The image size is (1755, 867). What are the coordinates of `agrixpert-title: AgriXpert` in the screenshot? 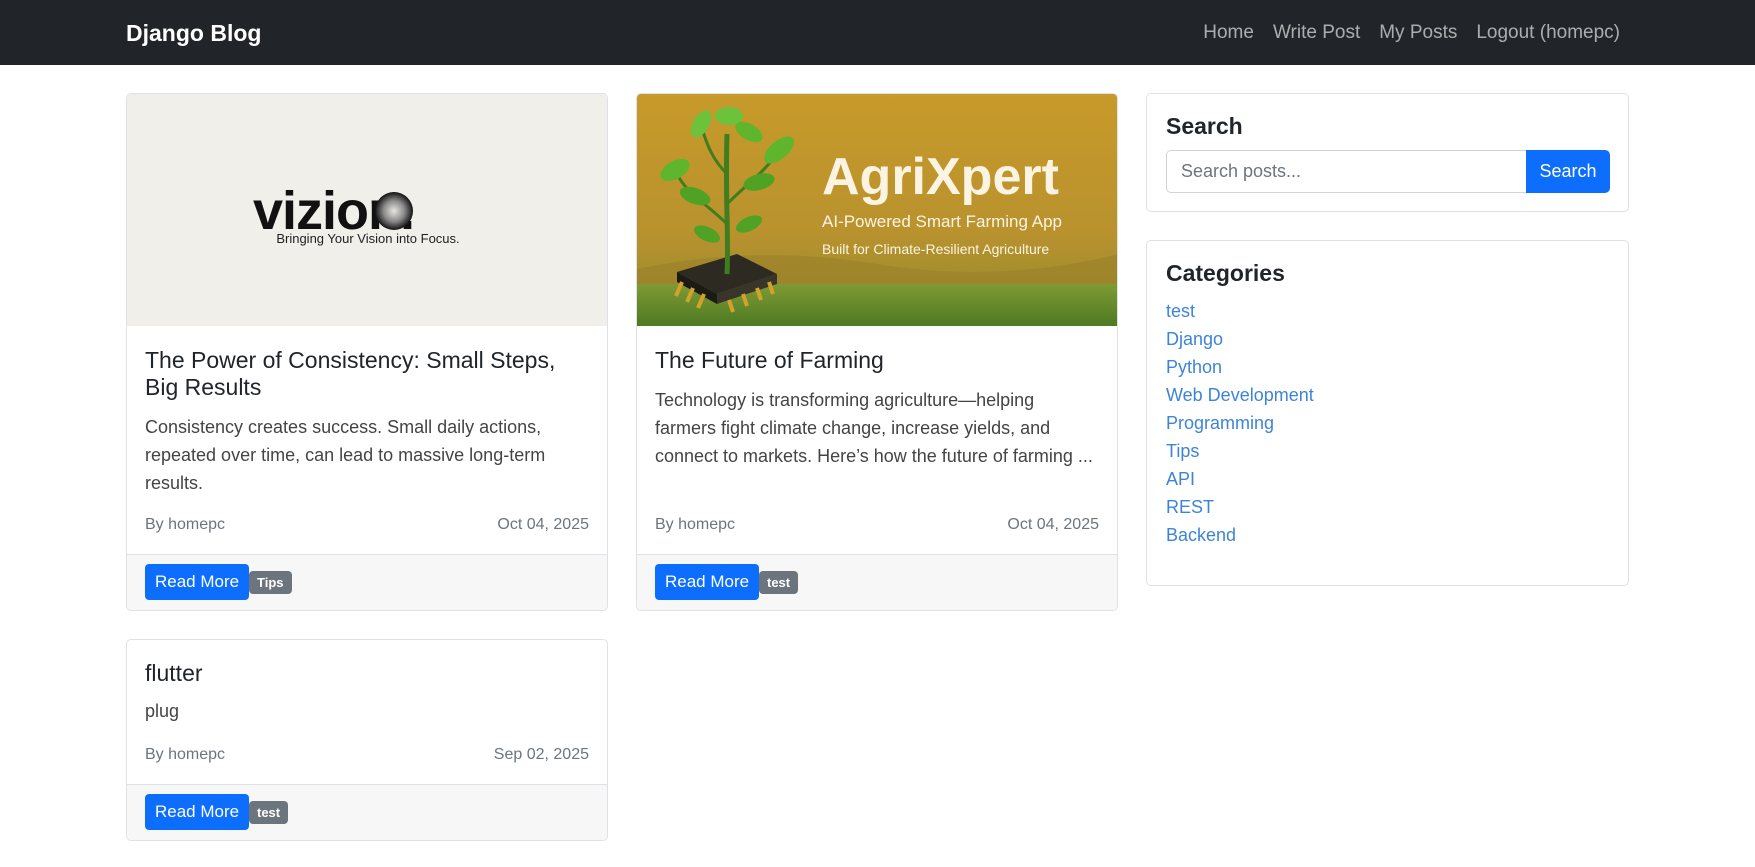 It's located at (940, 177).